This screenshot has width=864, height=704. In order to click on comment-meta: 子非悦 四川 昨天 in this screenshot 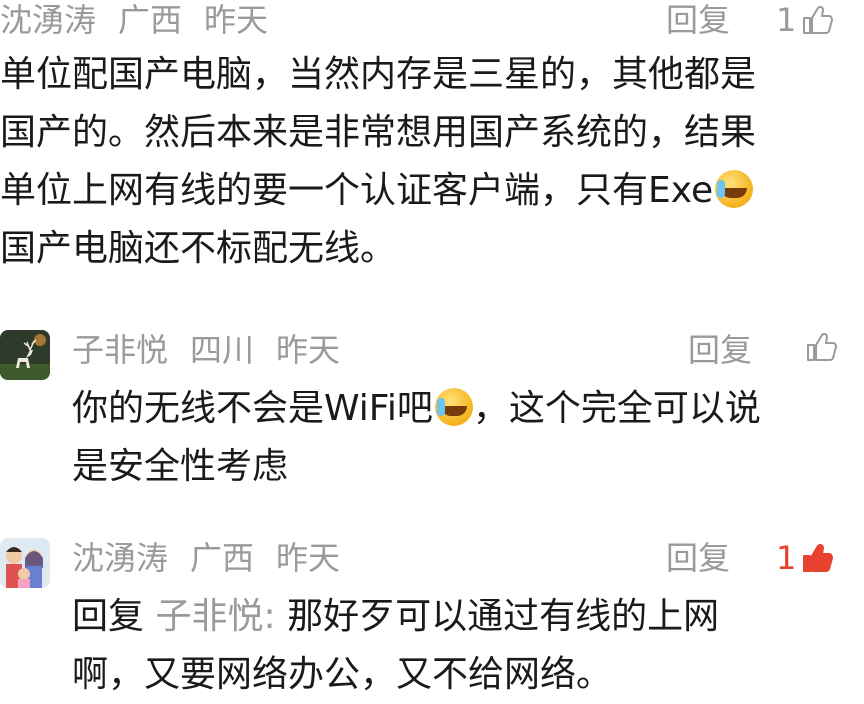, I will do `click(217, 350)`.